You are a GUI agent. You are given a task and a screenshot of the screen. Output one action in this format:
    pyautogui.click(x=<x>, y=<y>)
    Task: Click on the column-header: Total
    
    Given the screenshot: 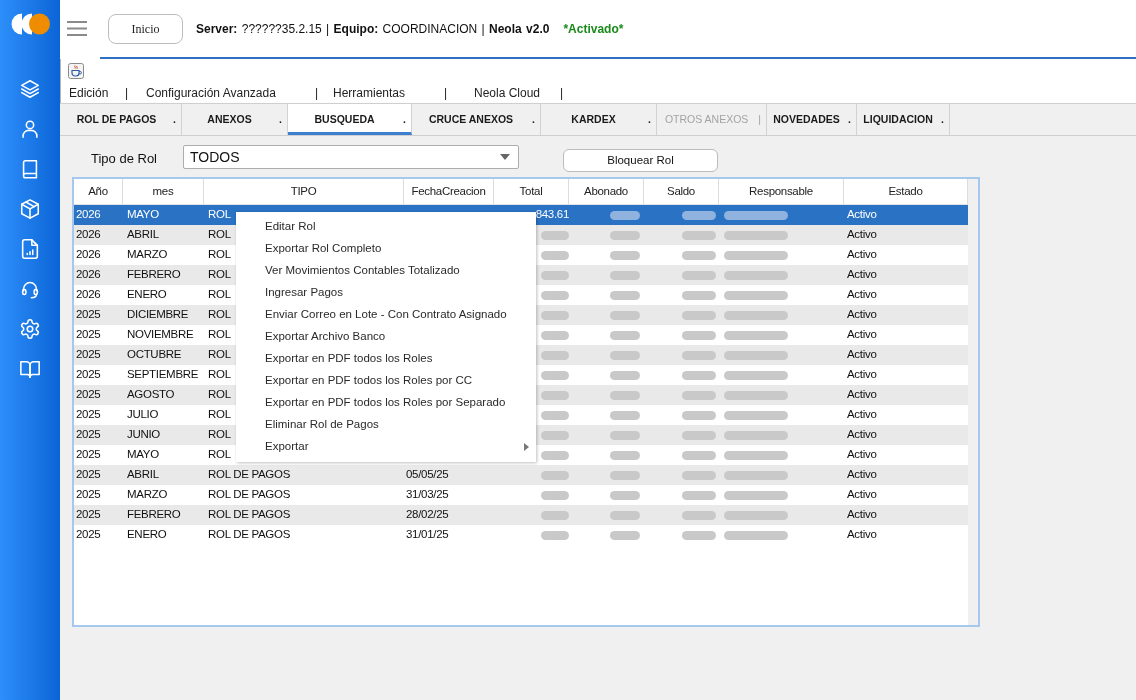 What is the action you would take?
    pyautogui.click(x=531, y=191)
    